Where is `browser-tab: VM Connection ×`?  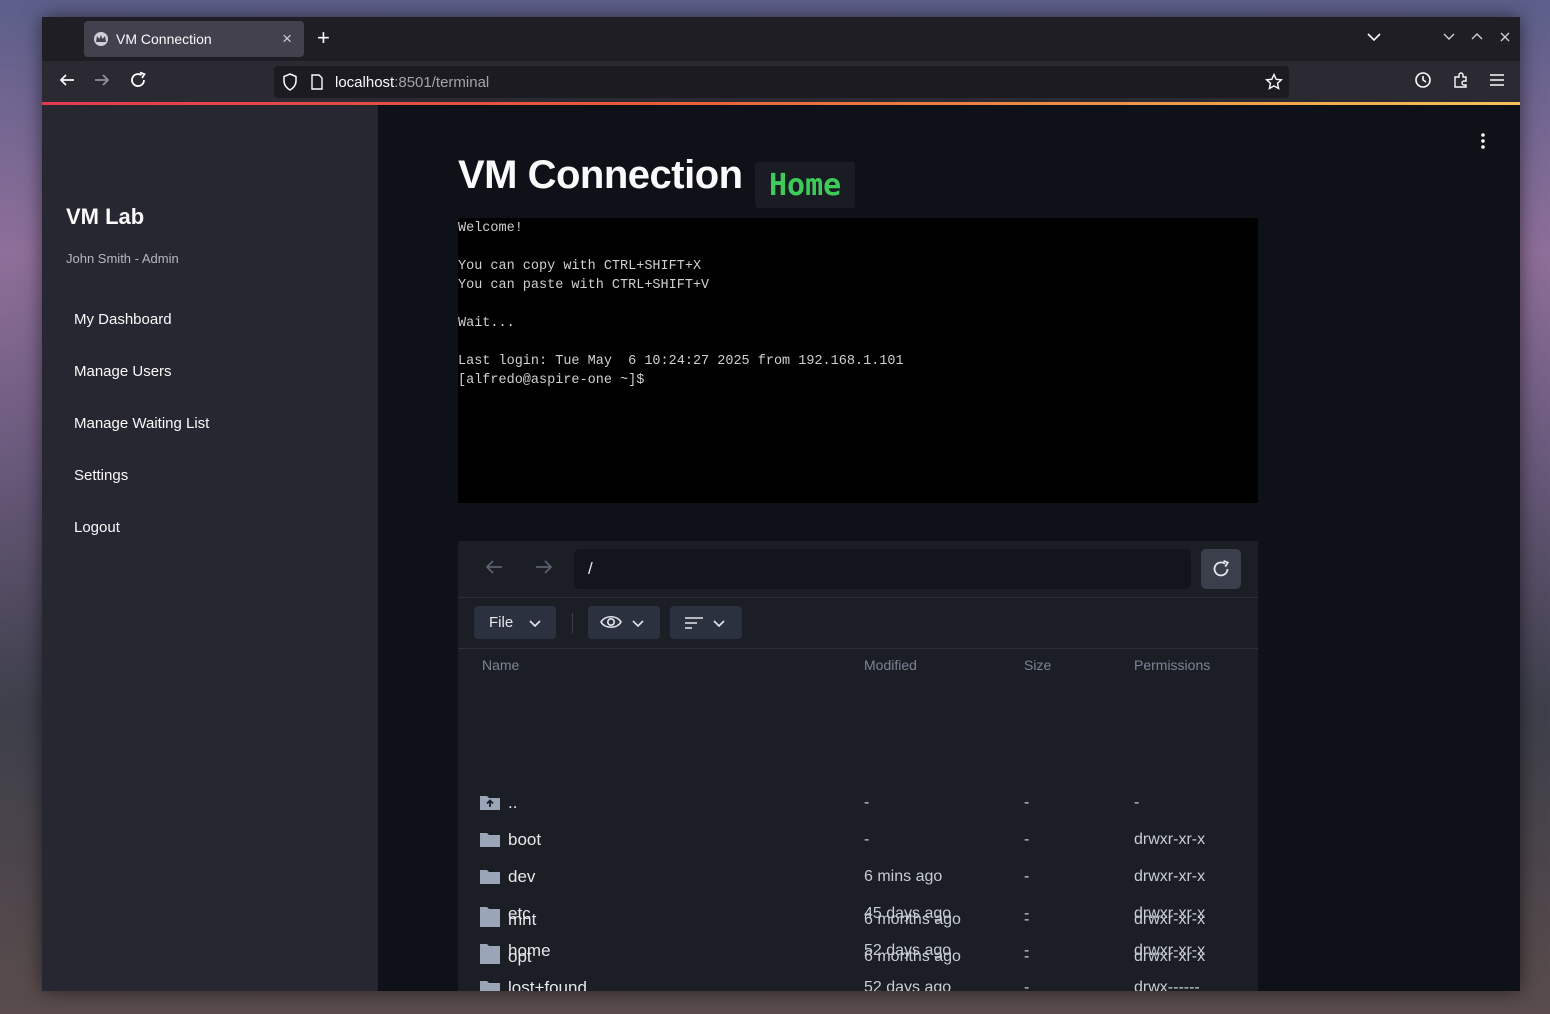
browser-tab: VM Connection × is located at coordinates (194, 39).